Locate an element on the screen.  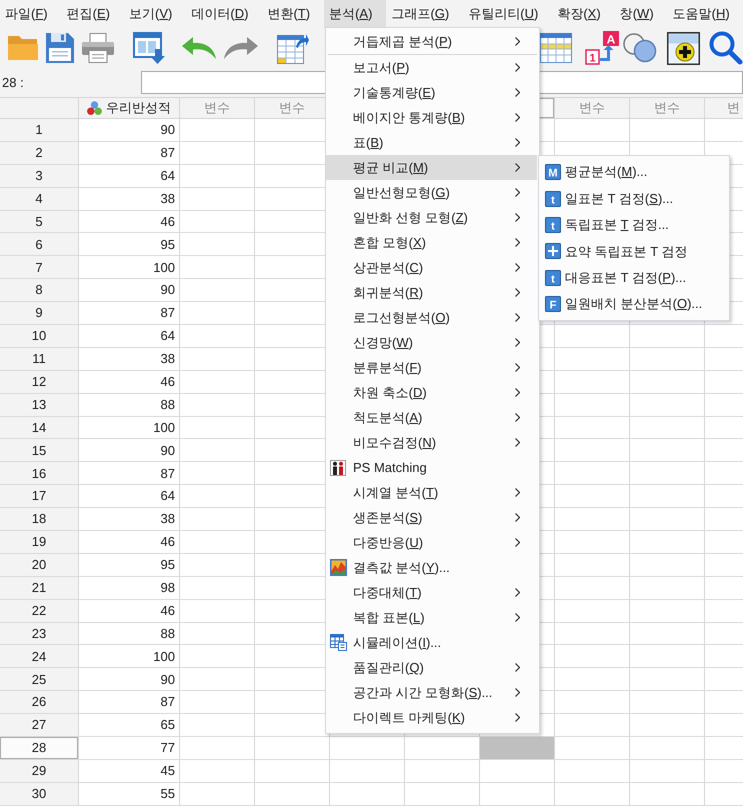
cell-reference: 28 : is located at coordinates (13, 83).